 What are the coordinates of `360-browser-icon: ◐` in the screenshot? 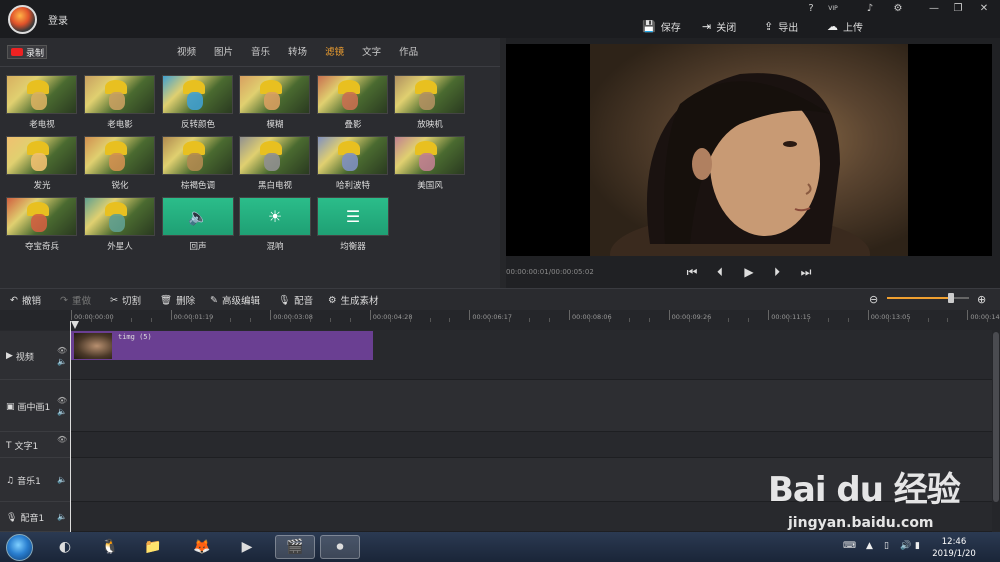 It's located at (65, 547).